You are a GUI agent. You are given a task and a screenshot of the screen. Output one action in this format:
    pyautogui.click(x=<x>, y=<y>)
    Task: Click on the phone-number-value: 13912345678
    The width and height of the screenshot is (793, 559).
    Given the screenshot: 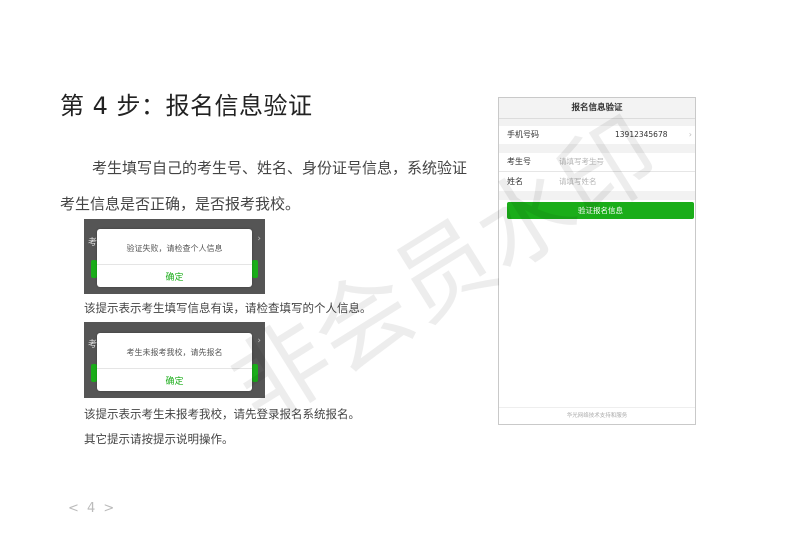 What is the action you would take?
    pyautogui.click(x=641, y=134)
    